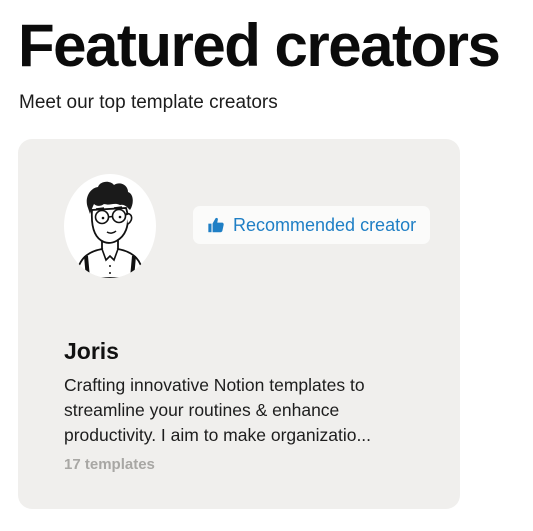  What do you see at coordinates (109, 464) in the screenshot?
I see `template-count: 17 templates` at bounding box center [109, 464].